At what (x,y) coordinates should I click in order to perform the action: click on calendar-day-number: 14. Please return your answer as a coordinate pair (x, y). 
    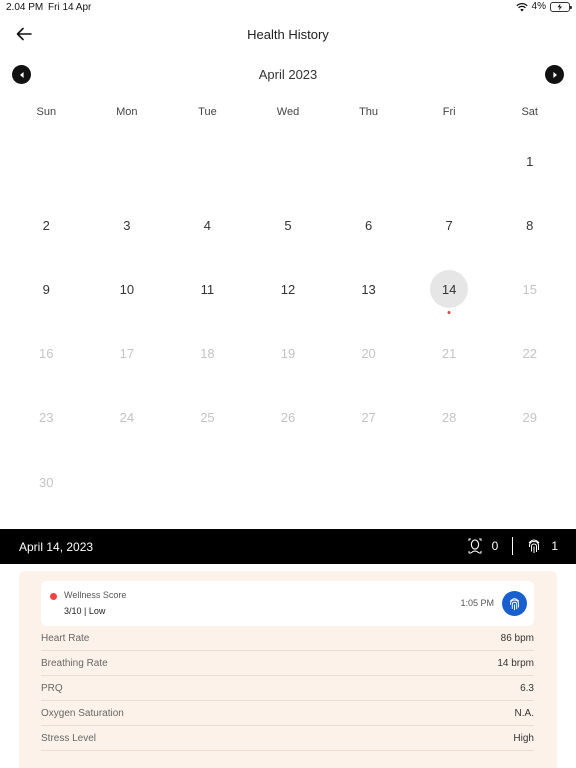
    Looking at the image, I should click on (449, 289).